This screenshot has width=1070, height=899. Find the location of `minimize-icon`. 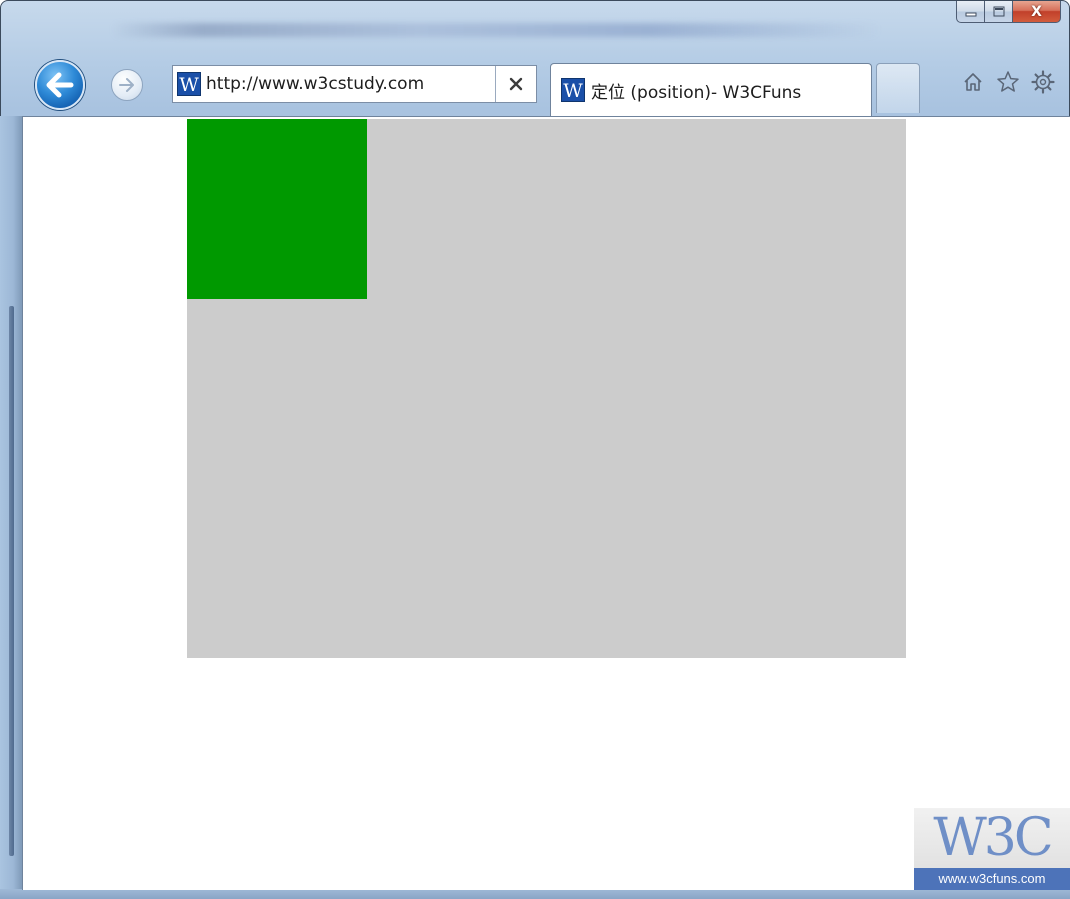

minimize-icon is located at coordinates (970, 14).